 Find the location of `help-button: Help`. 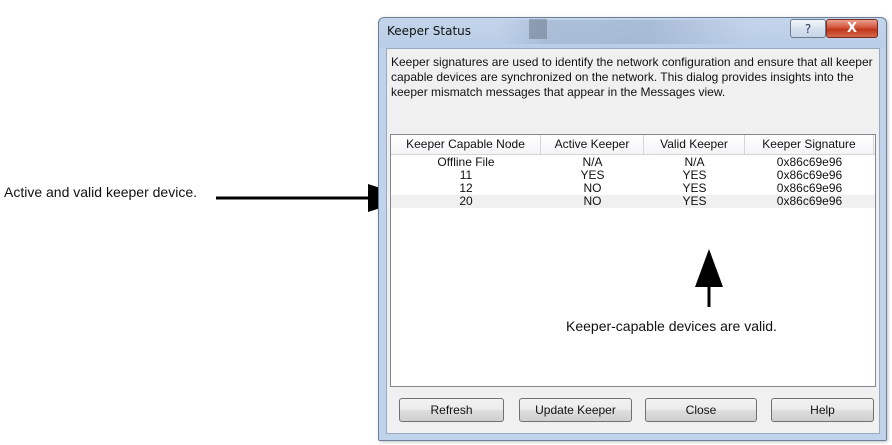

help-button: Help is located at coordinates (822, 410).